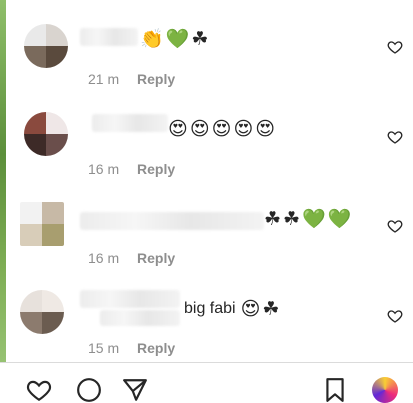 This screenshot has height=403, width=413. Describe the element at coordinates (131, 348) in the screenshot. I see `comment-meta: 15 m Reply` at that location.